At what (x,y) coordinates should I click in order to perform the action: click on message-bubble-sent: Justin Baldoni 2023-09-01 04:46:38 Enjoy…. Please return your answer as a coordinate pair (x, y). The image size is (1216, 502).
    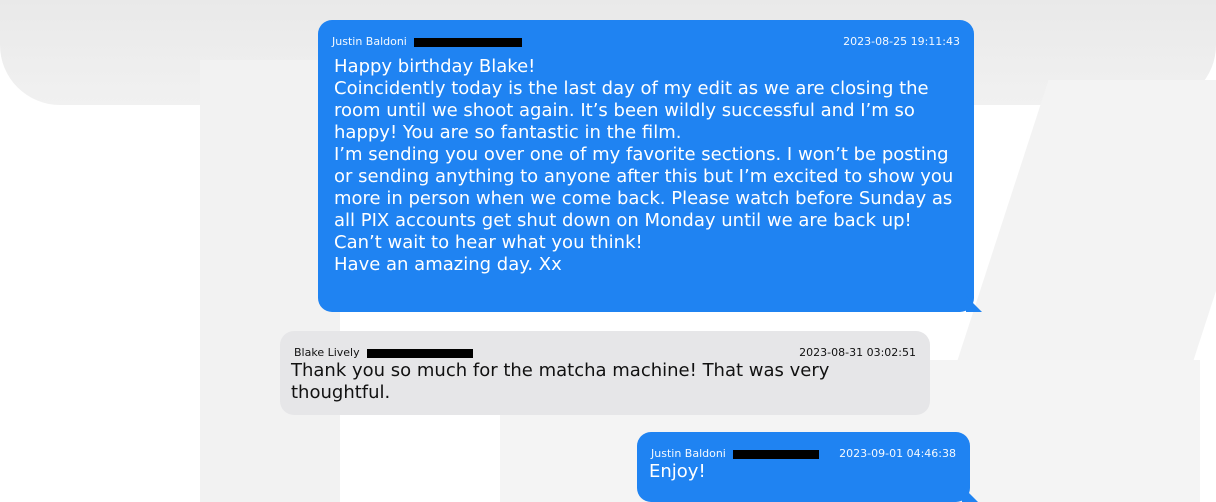
    Looking at the image, I should click on (807, 467).